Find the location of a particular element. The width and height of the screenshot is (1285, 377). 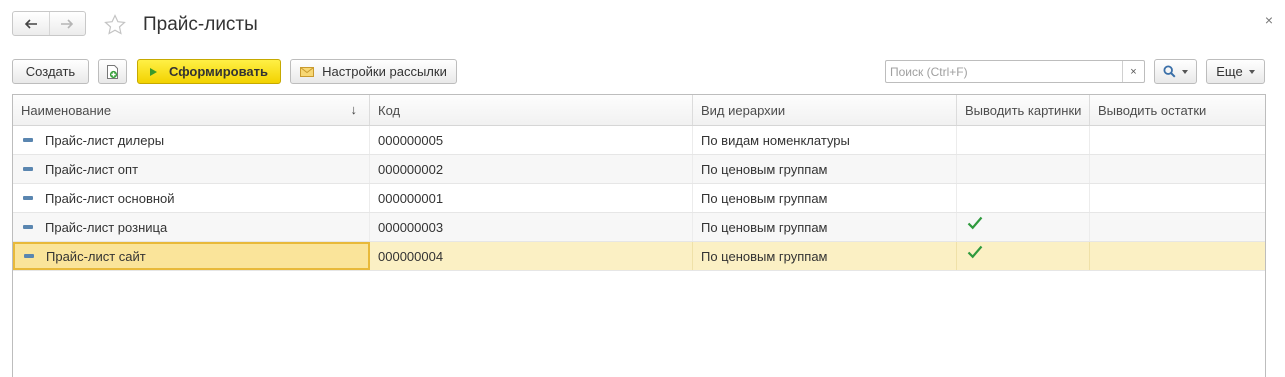

mailing-settings-button: Настройки рассылки is located at coordinates (373, 71).